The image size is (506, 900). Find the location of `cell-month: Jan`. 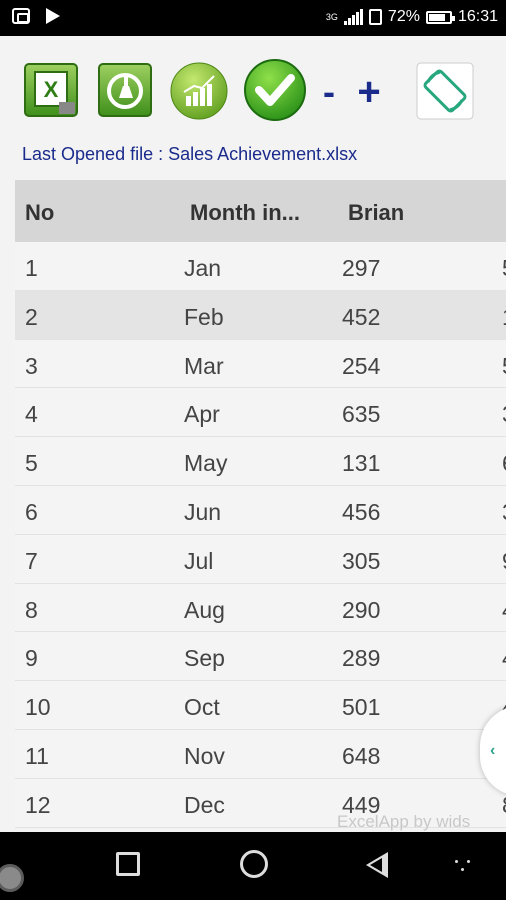

cell-month: Jan is located at coordinates (203, 268).